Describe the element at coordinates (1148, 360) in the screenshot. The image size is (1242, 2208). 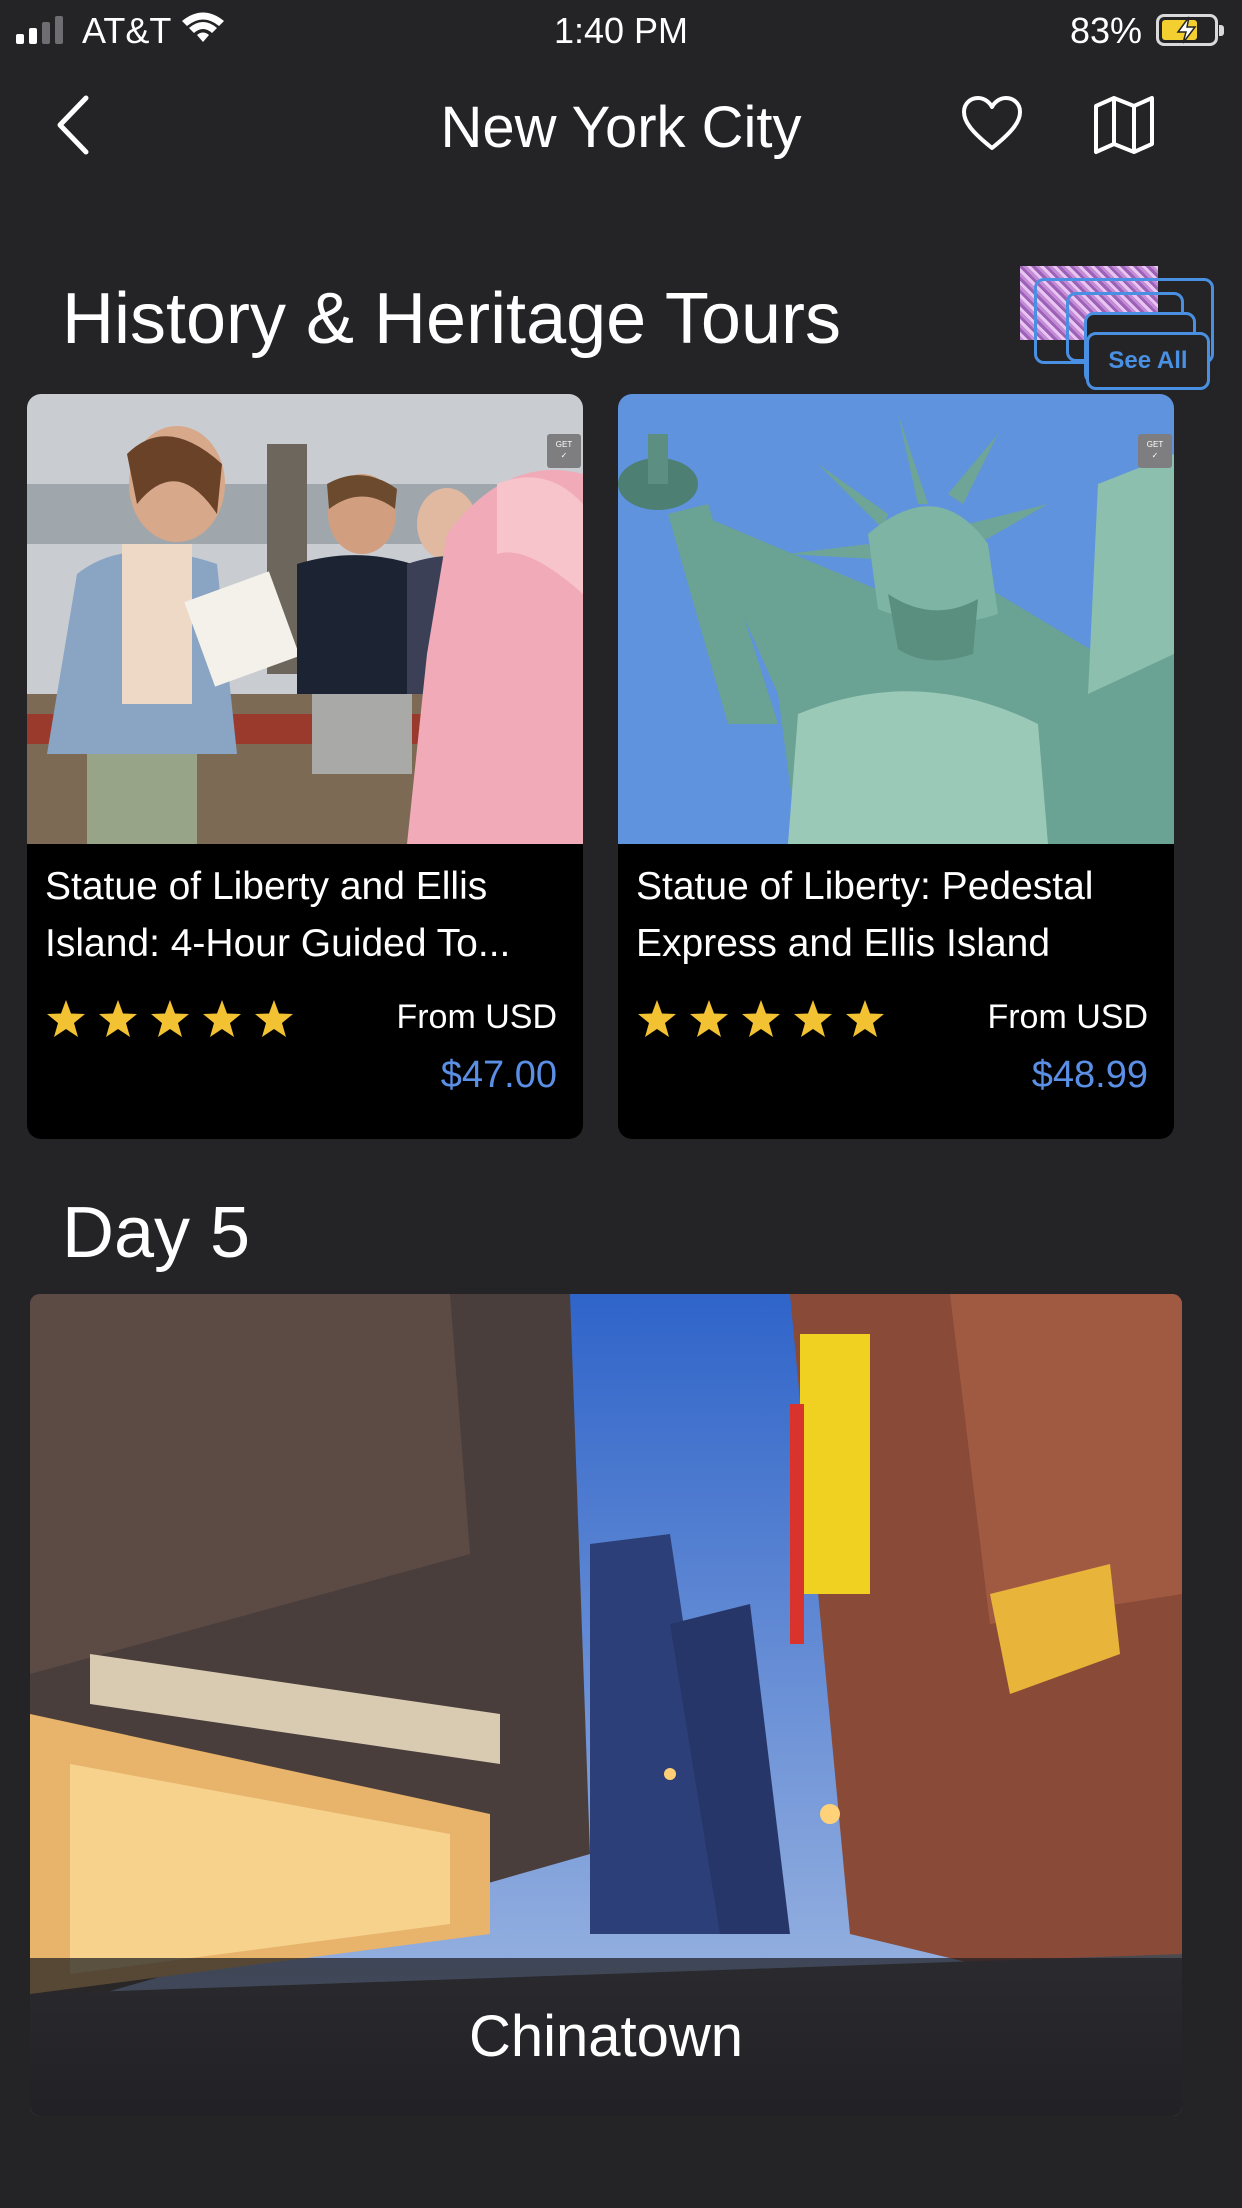
I see `see-all-label: See All` at that location.